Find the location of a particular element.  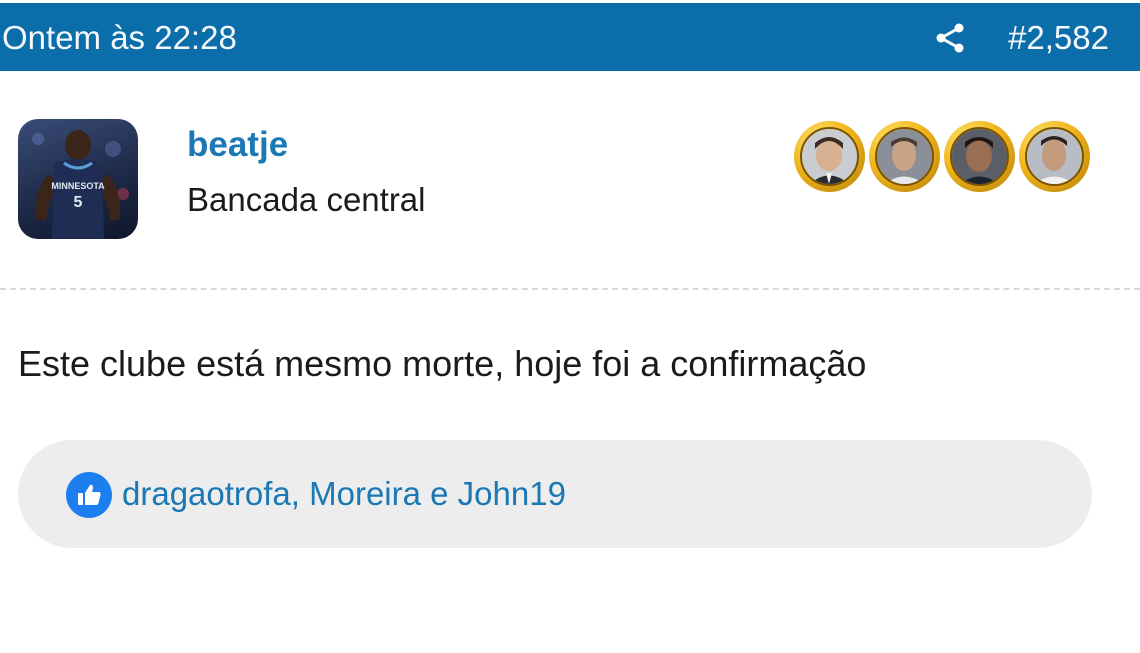

avatar-image: MINNESOTA 5 is located at coordinates (80, 184).